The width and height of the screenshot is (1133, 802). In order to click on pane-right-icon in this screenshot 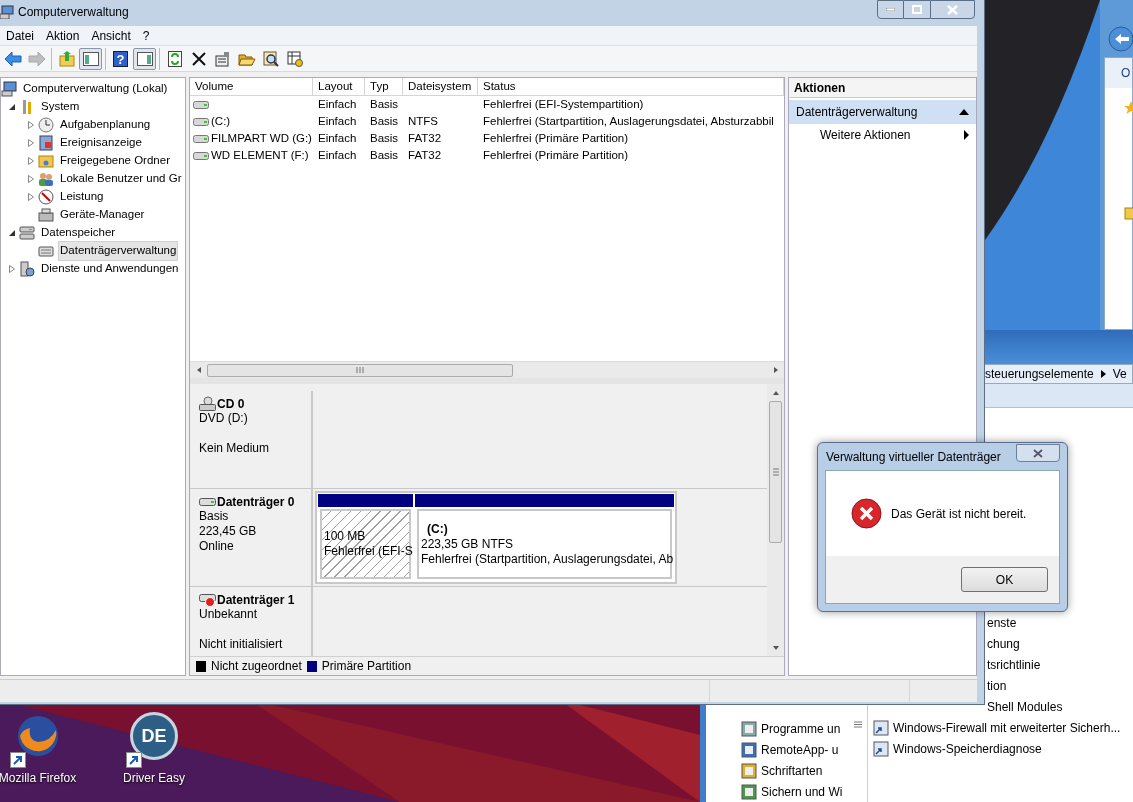, I will do `click(144, 58)`.